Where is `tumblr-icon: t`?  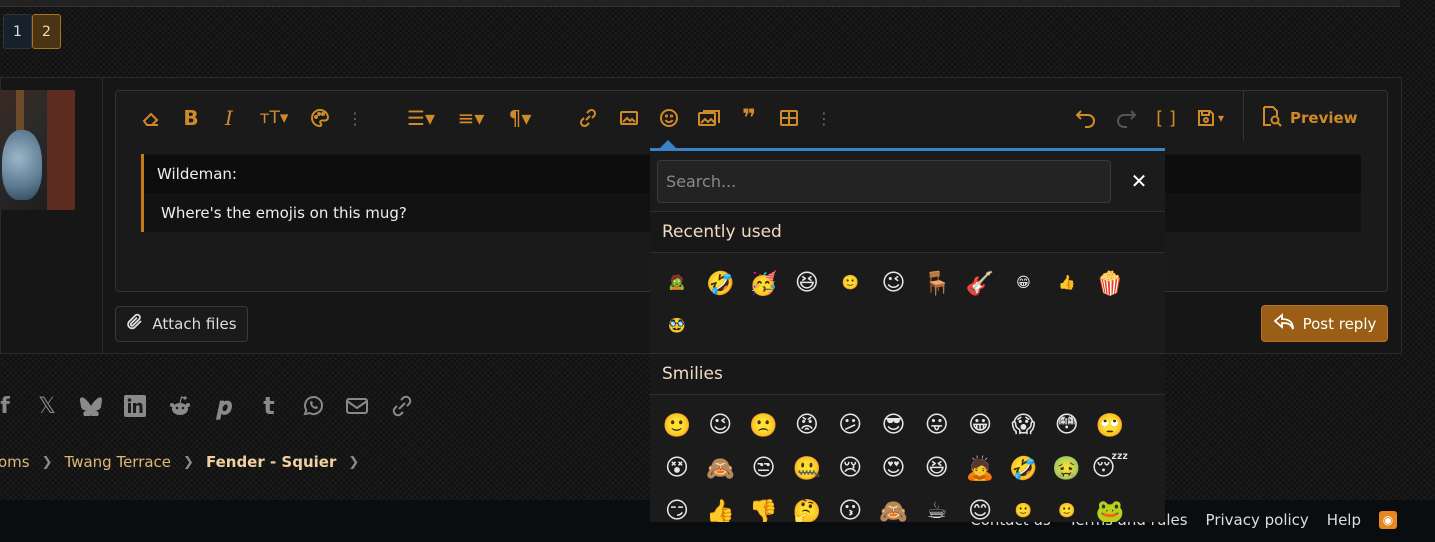
tumblr-icon: t is located at coordinates (269, 406).